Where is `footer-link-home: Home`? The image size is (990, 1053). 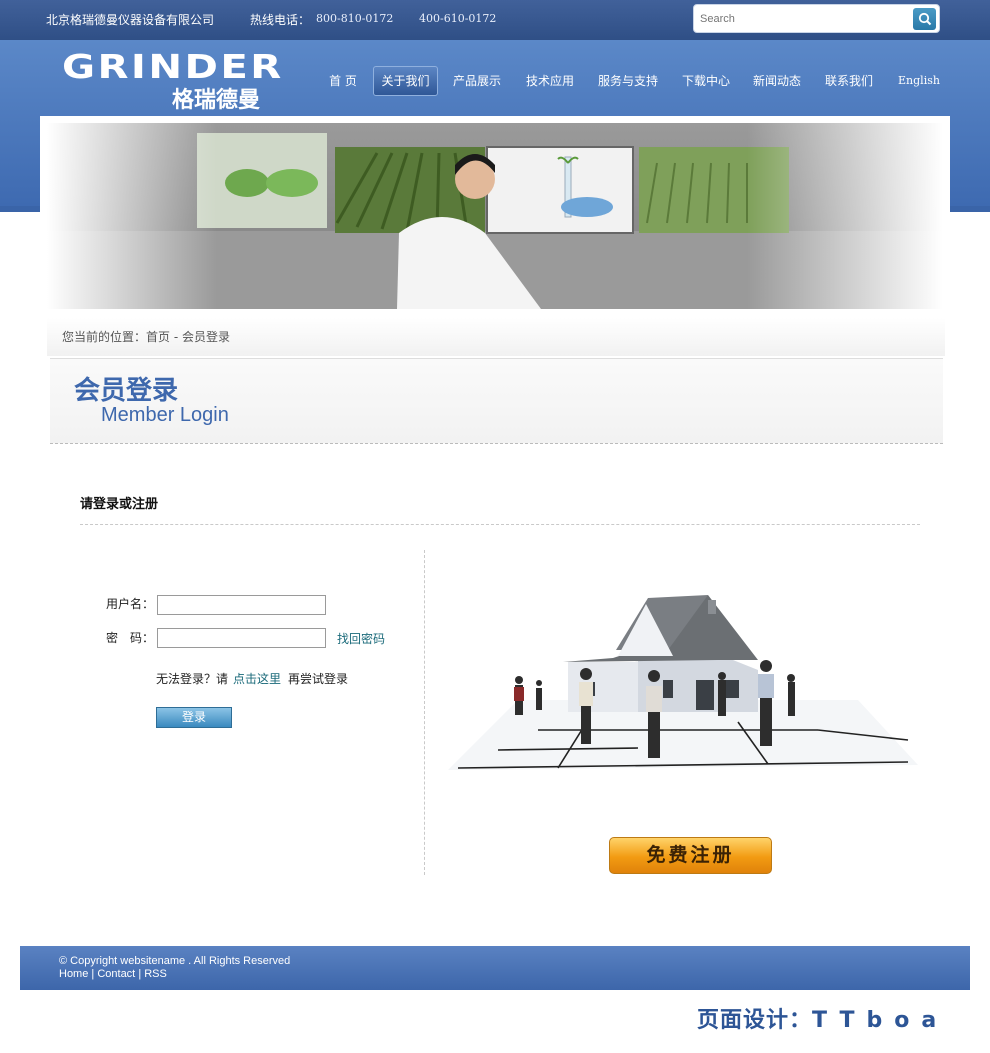
footer-link-home: Home is located at coordinates (73, 974).